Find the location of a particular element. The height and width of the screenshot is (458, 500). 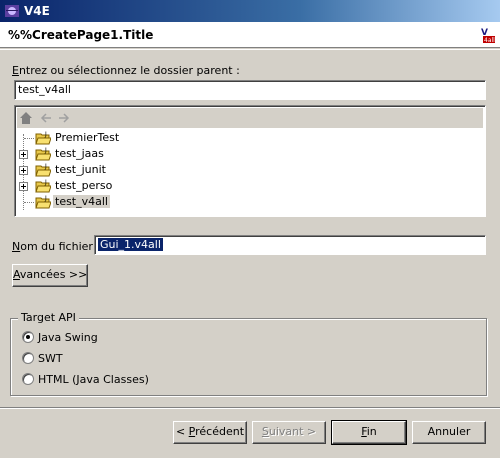

tree-item-test-jaas: J test_jaas is located at coordinates (249, 154).